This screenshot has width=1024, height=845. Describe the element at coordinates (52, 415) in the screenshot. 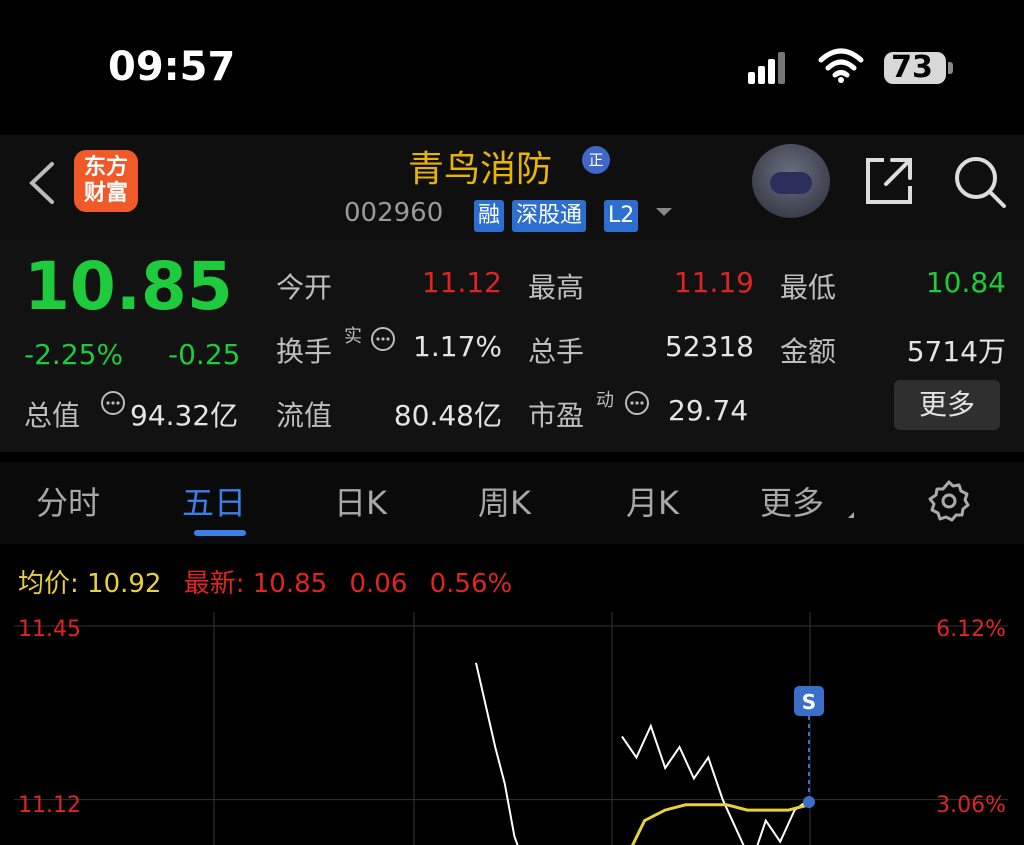

I see `mktcap-label: 总值` at that location.